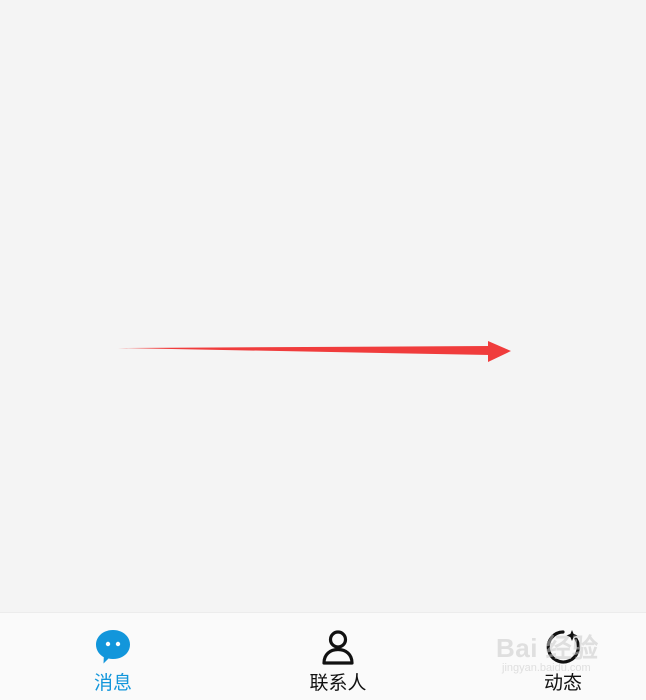  What do you see at coordinates (338, 647) in the screenshot?
I see `person-icon` at bounding box center [338, 647].